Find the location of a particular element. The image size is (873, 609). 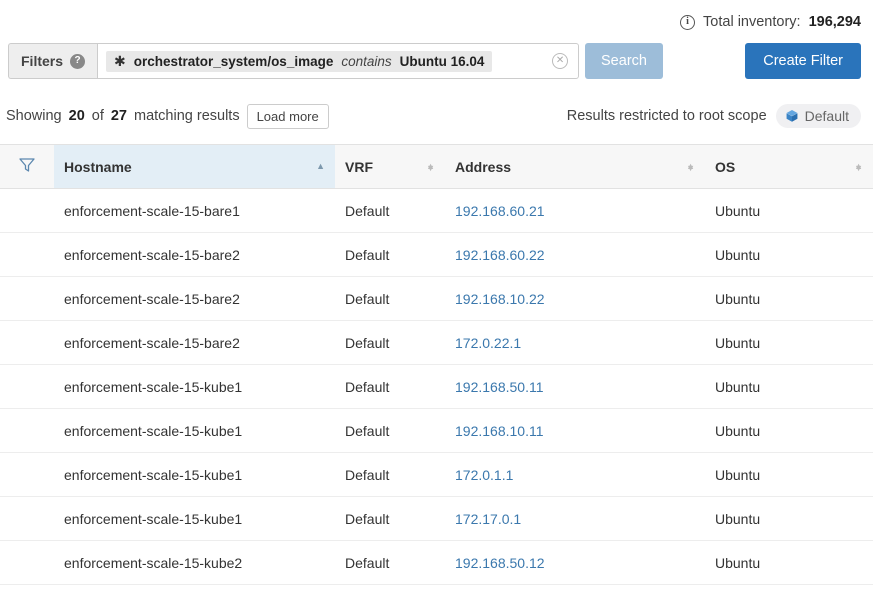

address-link: 172.0.22.1 is located at coordinates (488, 343).